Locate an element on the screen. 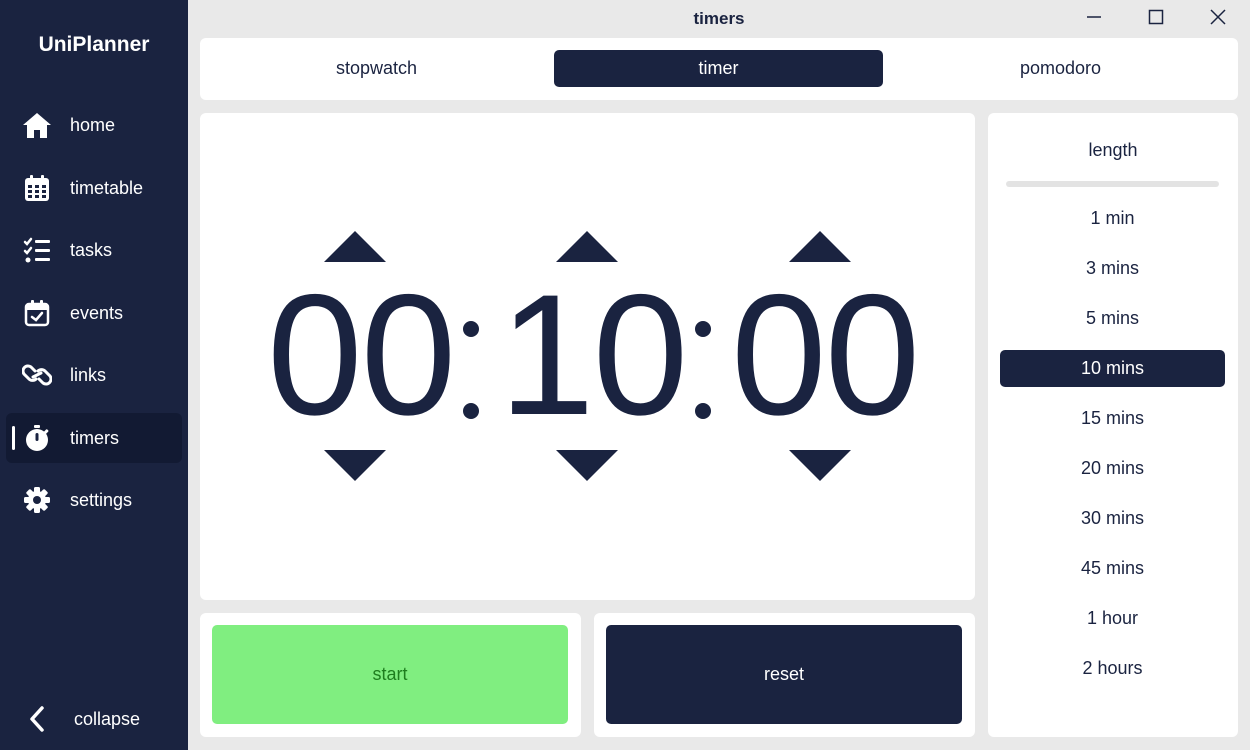  length-title: length is located at coordinates (1113, 150).